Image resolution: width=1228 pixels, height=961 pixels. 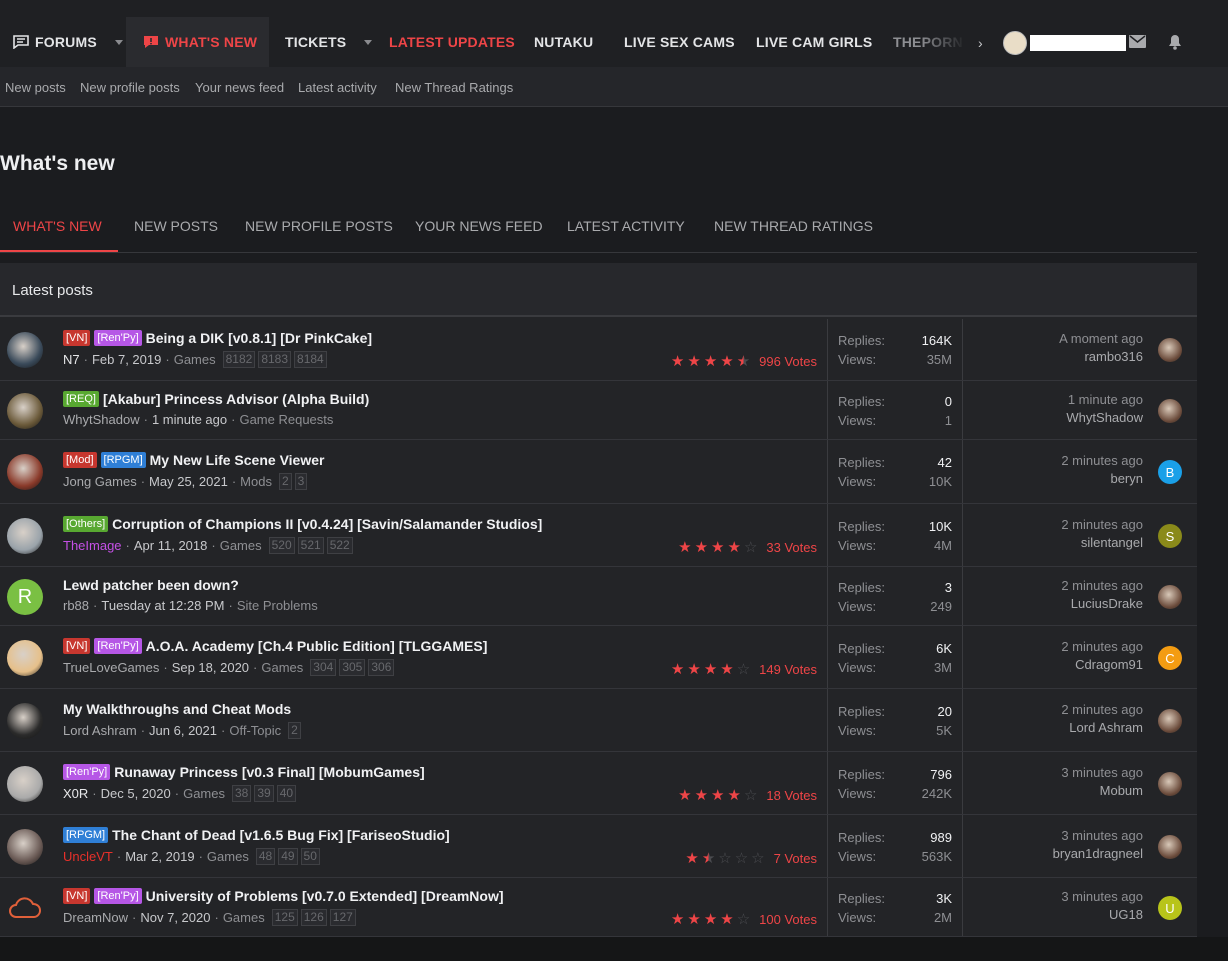 What do you see at coordinates (1170, 658) in the screenshot?
I see `last-poster-avatar: C` at bounding box center [1170, 658].